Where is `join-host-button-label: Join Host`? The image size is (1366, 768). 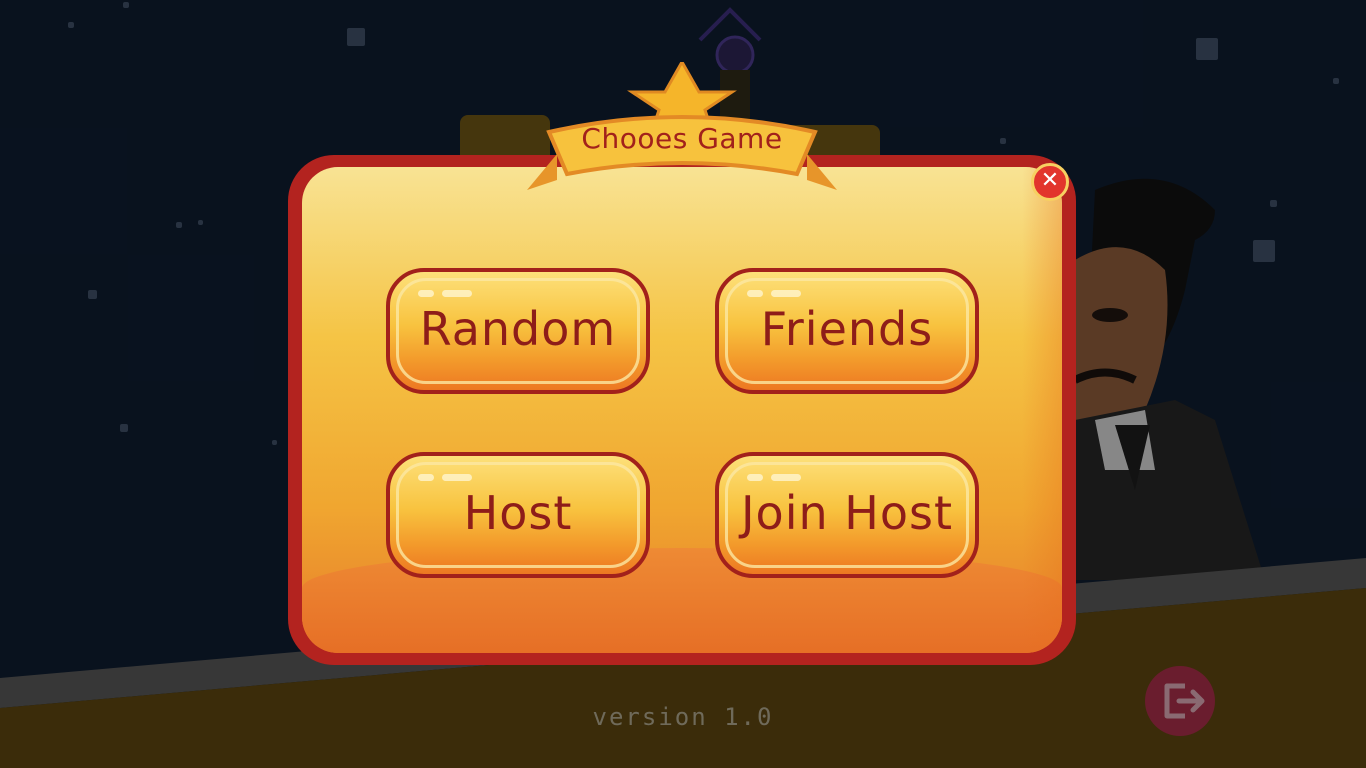
join-host-button-label: Join Host is located at coordinates (846, 513).